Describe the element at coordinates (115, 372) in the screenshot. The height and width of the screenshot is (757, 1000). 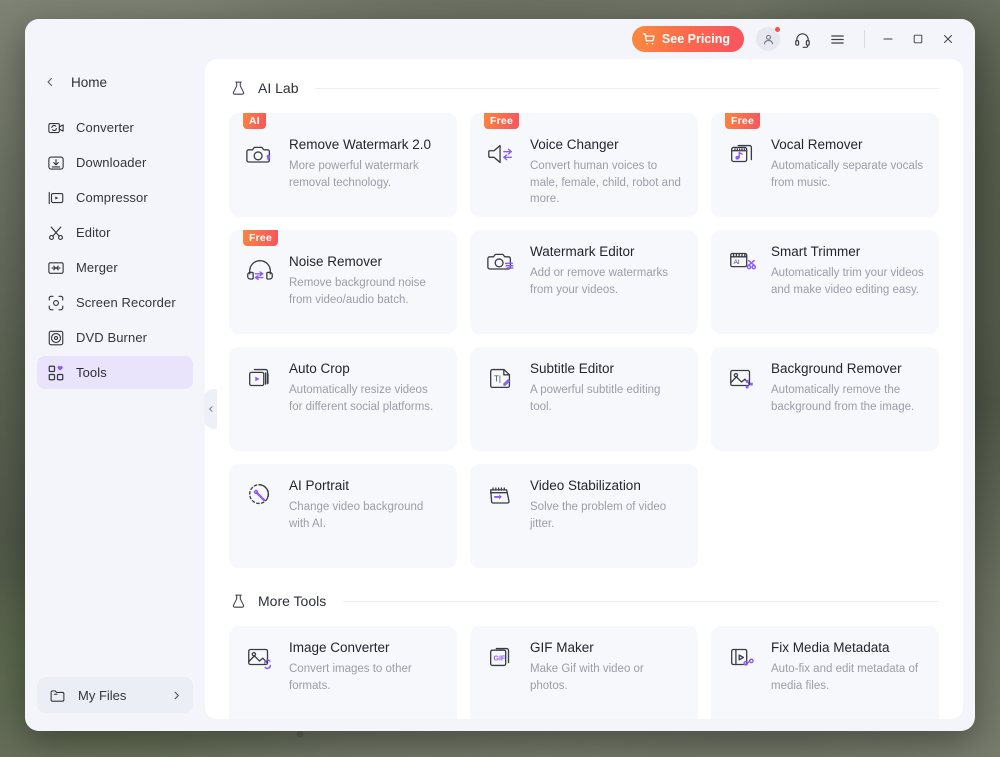
I see `sidebar-item-tools: Tools` at that location.